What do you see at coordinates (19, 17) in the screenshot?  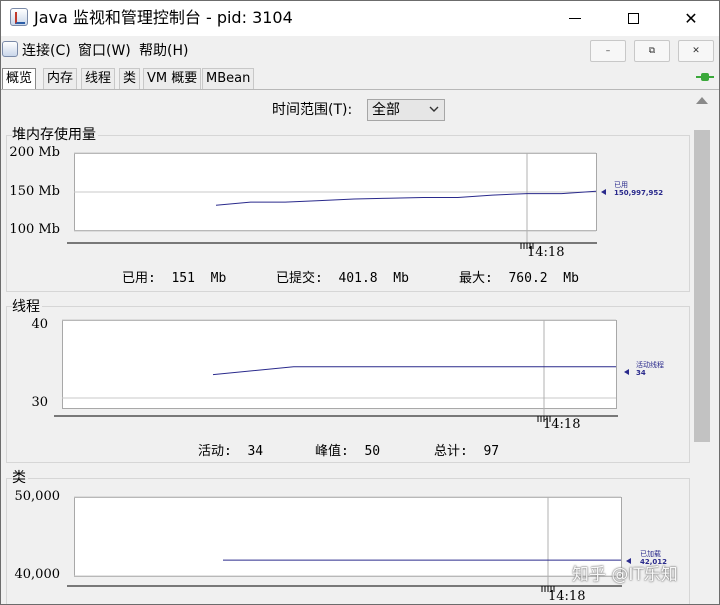 I see `java-app-icon` at bounding box center [19, 17].